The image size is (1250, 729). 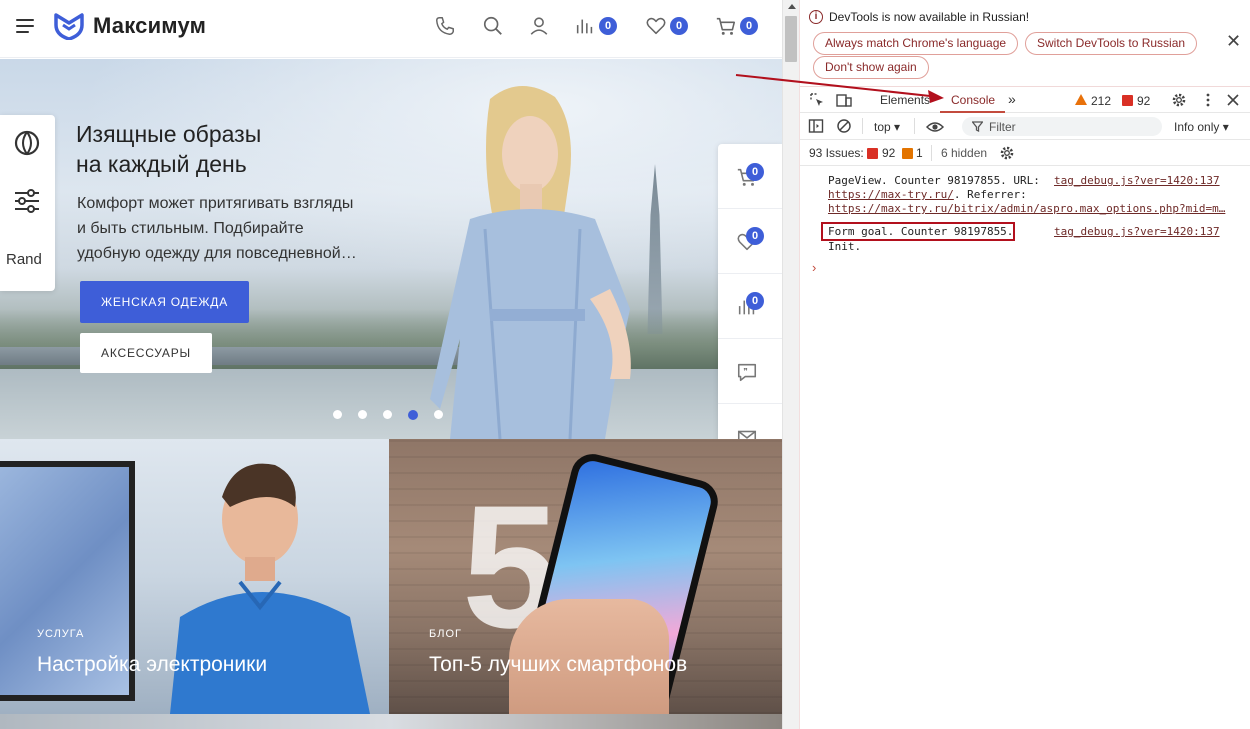 What do you see at coordinates (445, 26) in the screenshot?
I see `phone-icon` at bounding box center [445, 26].